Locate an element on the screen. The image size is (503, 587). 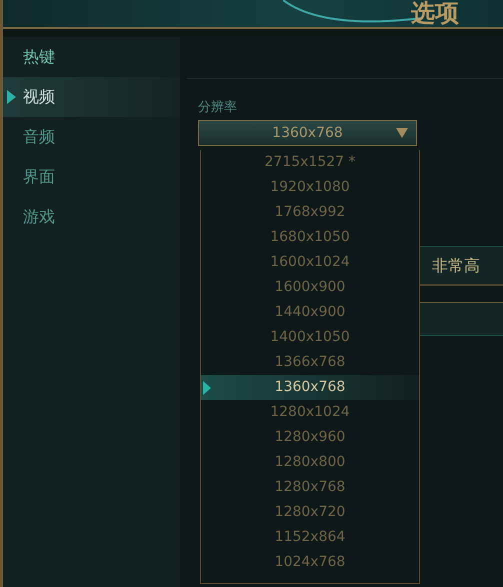
resolution-option: 1280x1024 is located at coordinates (310, 412).